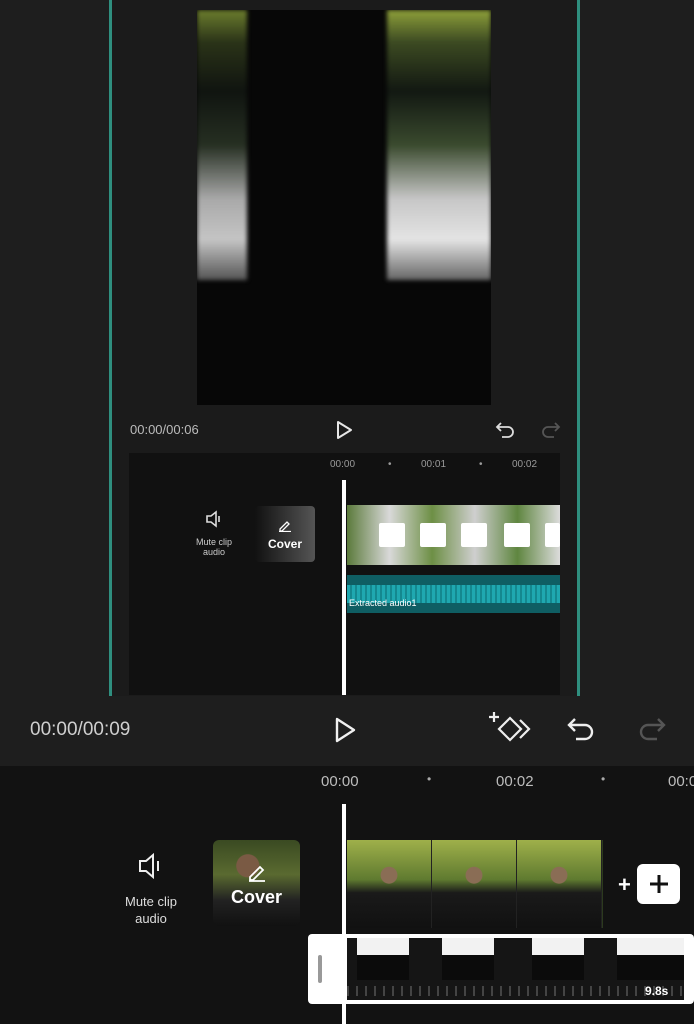 This screenshot has width=694, height=1024. Describe the element at coordinates (222, 145) in the screenshot. I see `preview-blur-left` at that location.